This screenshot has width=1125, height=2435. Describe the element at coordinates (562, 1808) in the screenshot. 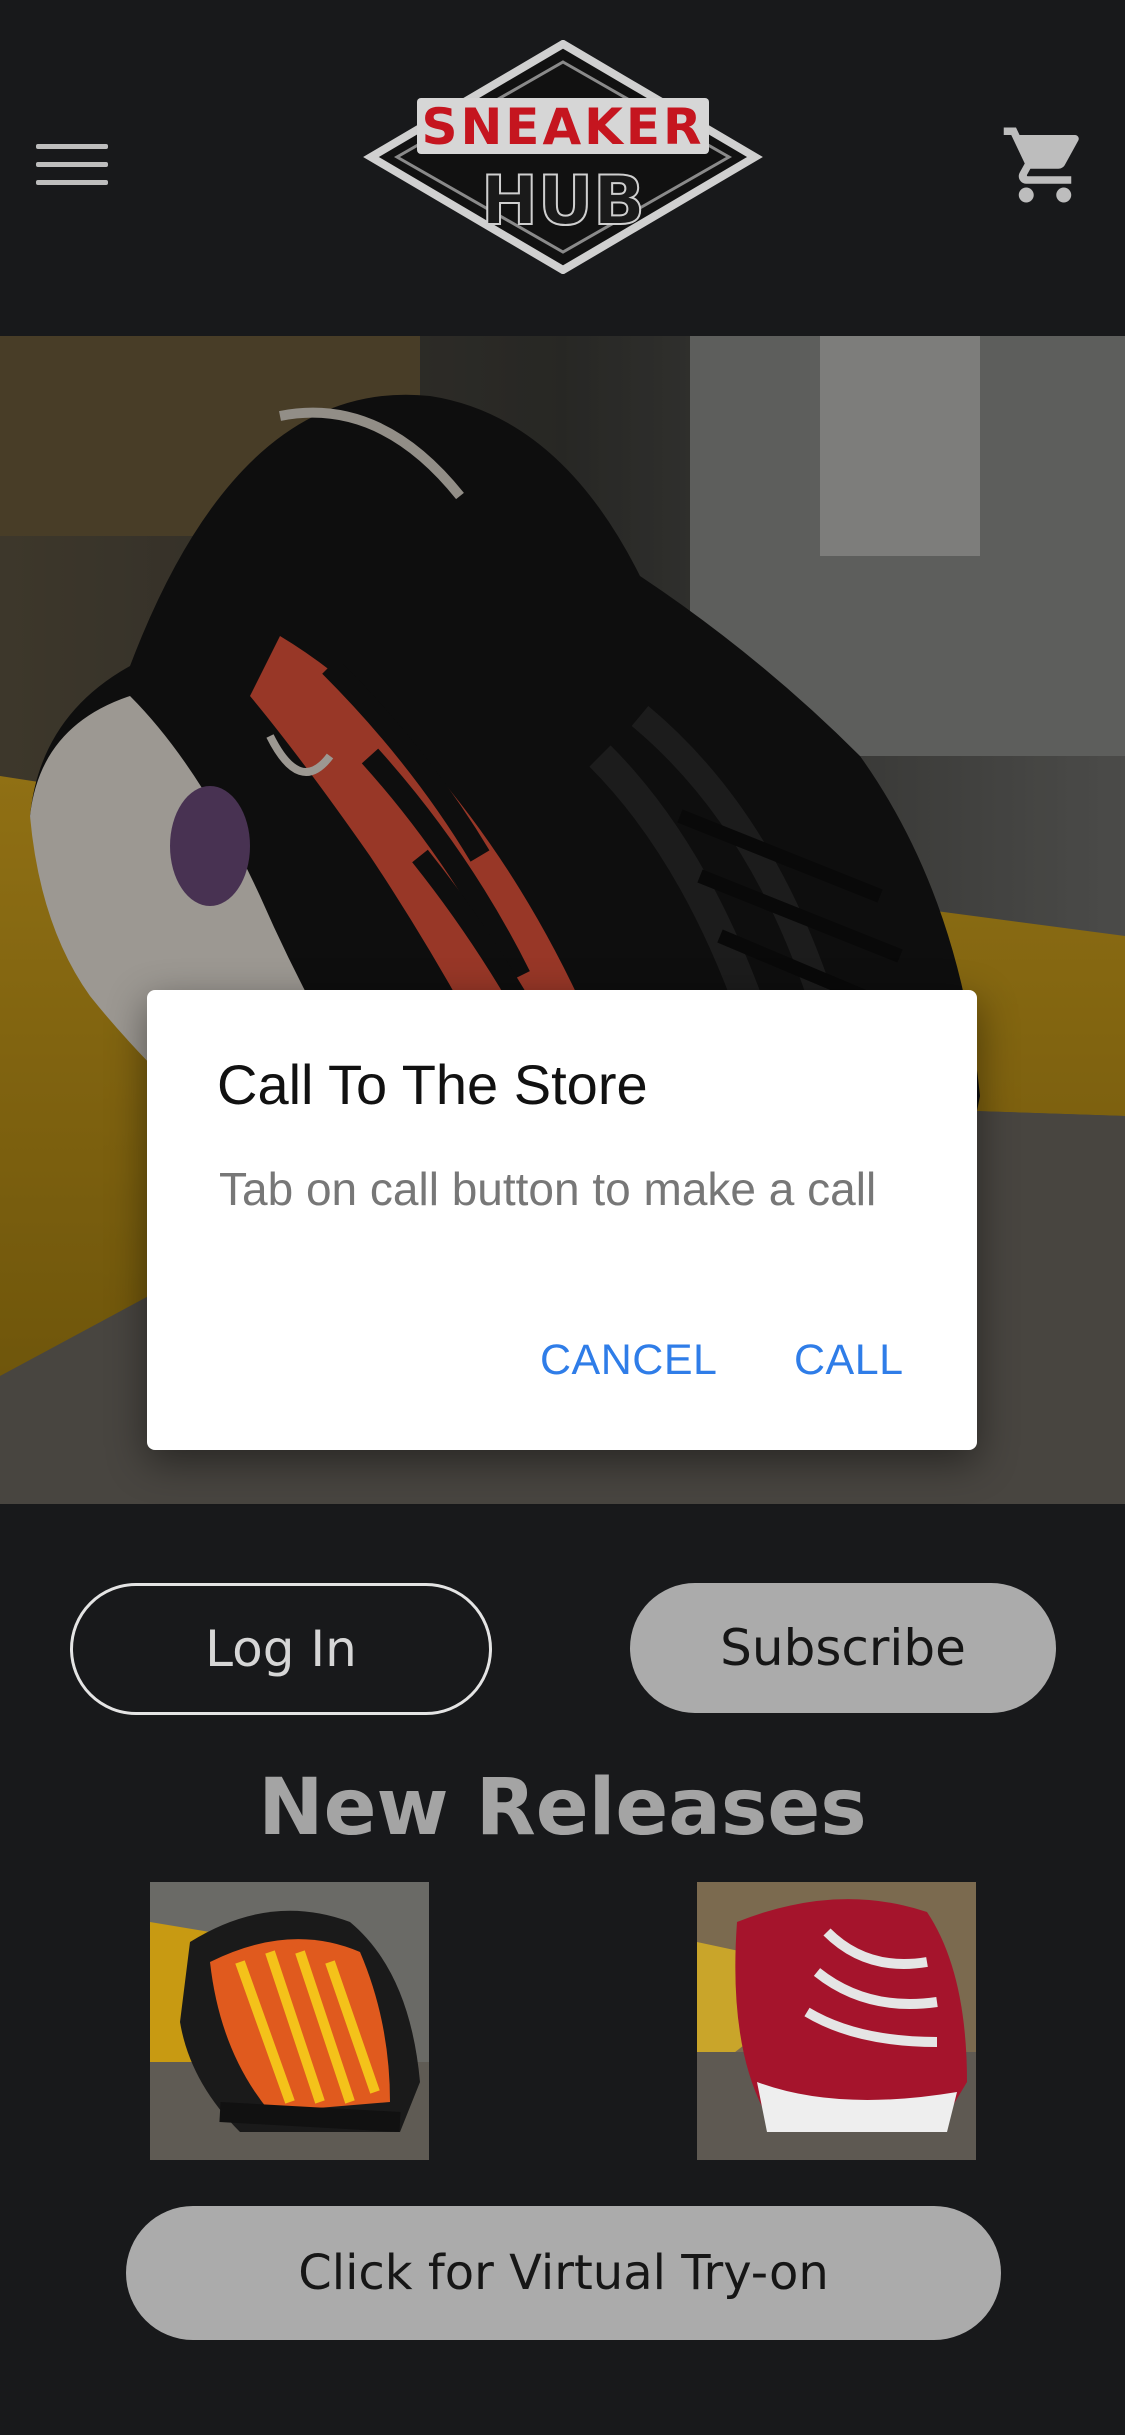

I see `new-releases-title: New Releases` at that location.